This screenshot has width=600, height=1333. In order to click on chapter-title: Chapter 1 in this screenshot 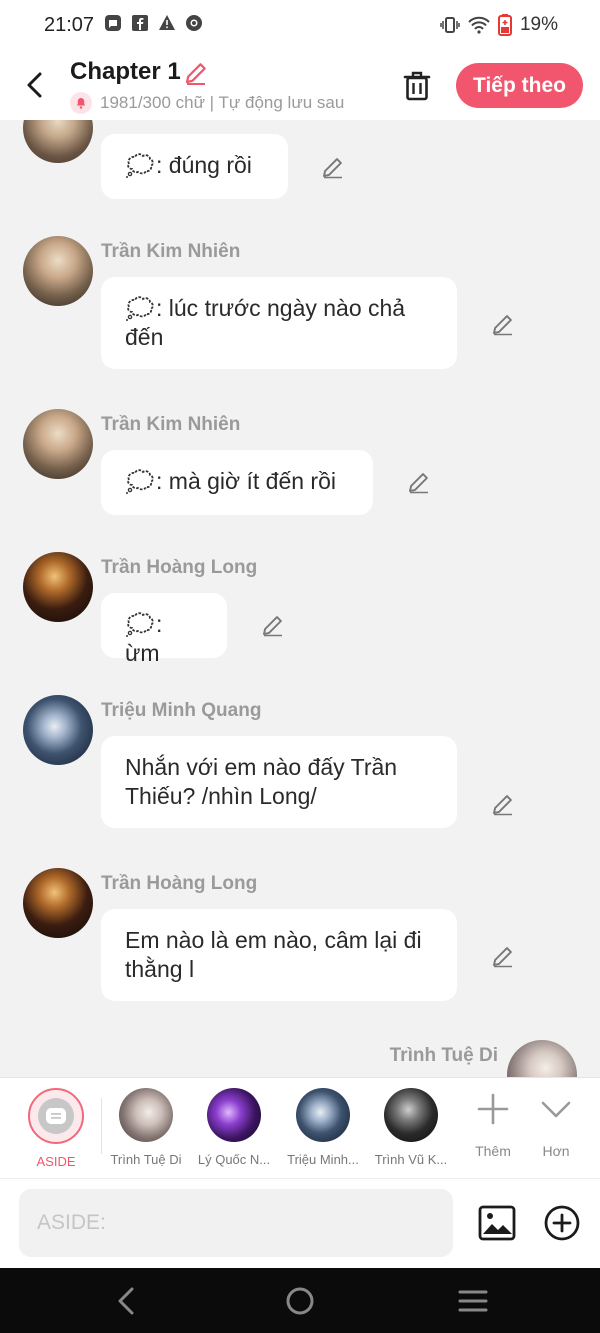, I will do `click(125, 72)`.